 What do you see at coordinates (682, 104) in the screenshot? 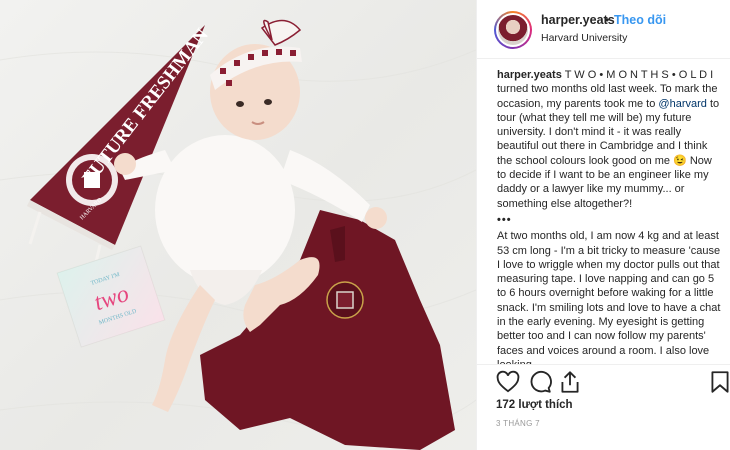
I see `mention-link: @harvard` at bounding box center [682, 104].